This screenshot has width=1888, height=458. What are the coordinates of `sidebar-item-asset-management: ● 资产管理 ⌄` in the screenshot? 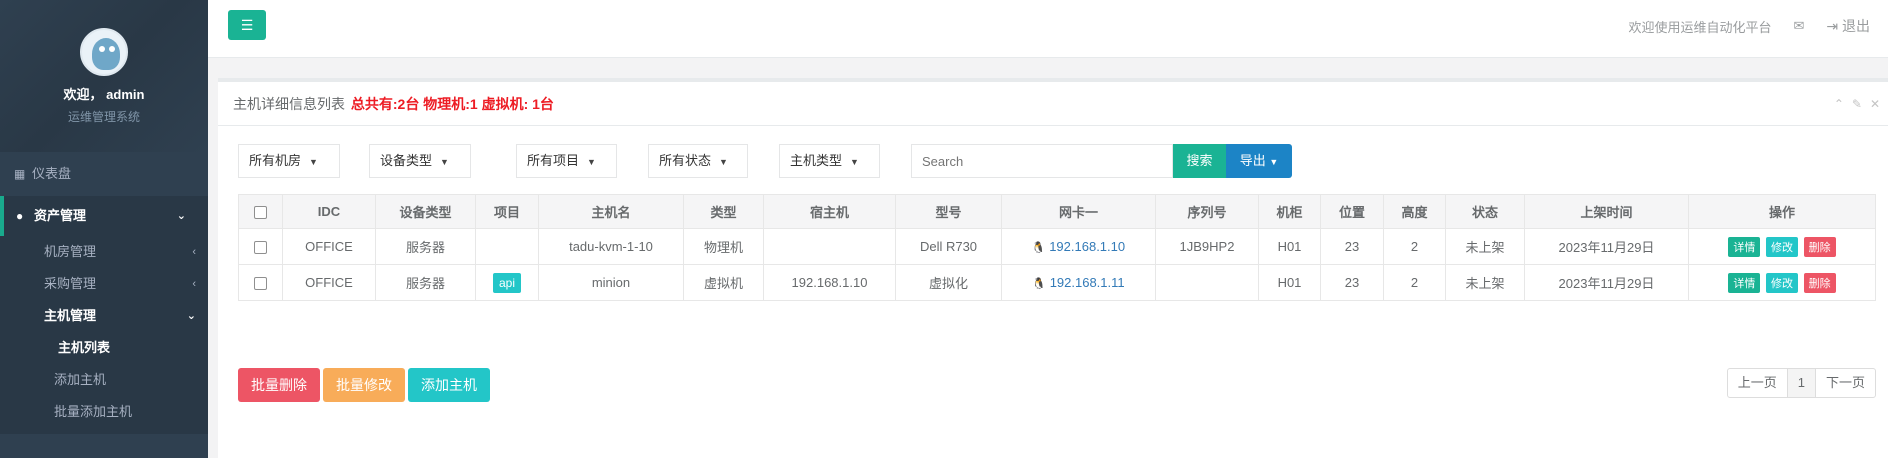 It's located at (104, 216).